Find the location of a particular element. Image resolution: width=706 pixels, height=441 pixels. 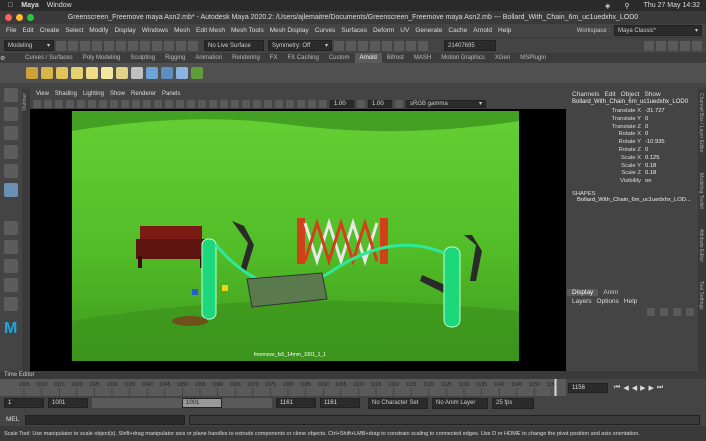

volume-icon is located at coordinates (167, 73).